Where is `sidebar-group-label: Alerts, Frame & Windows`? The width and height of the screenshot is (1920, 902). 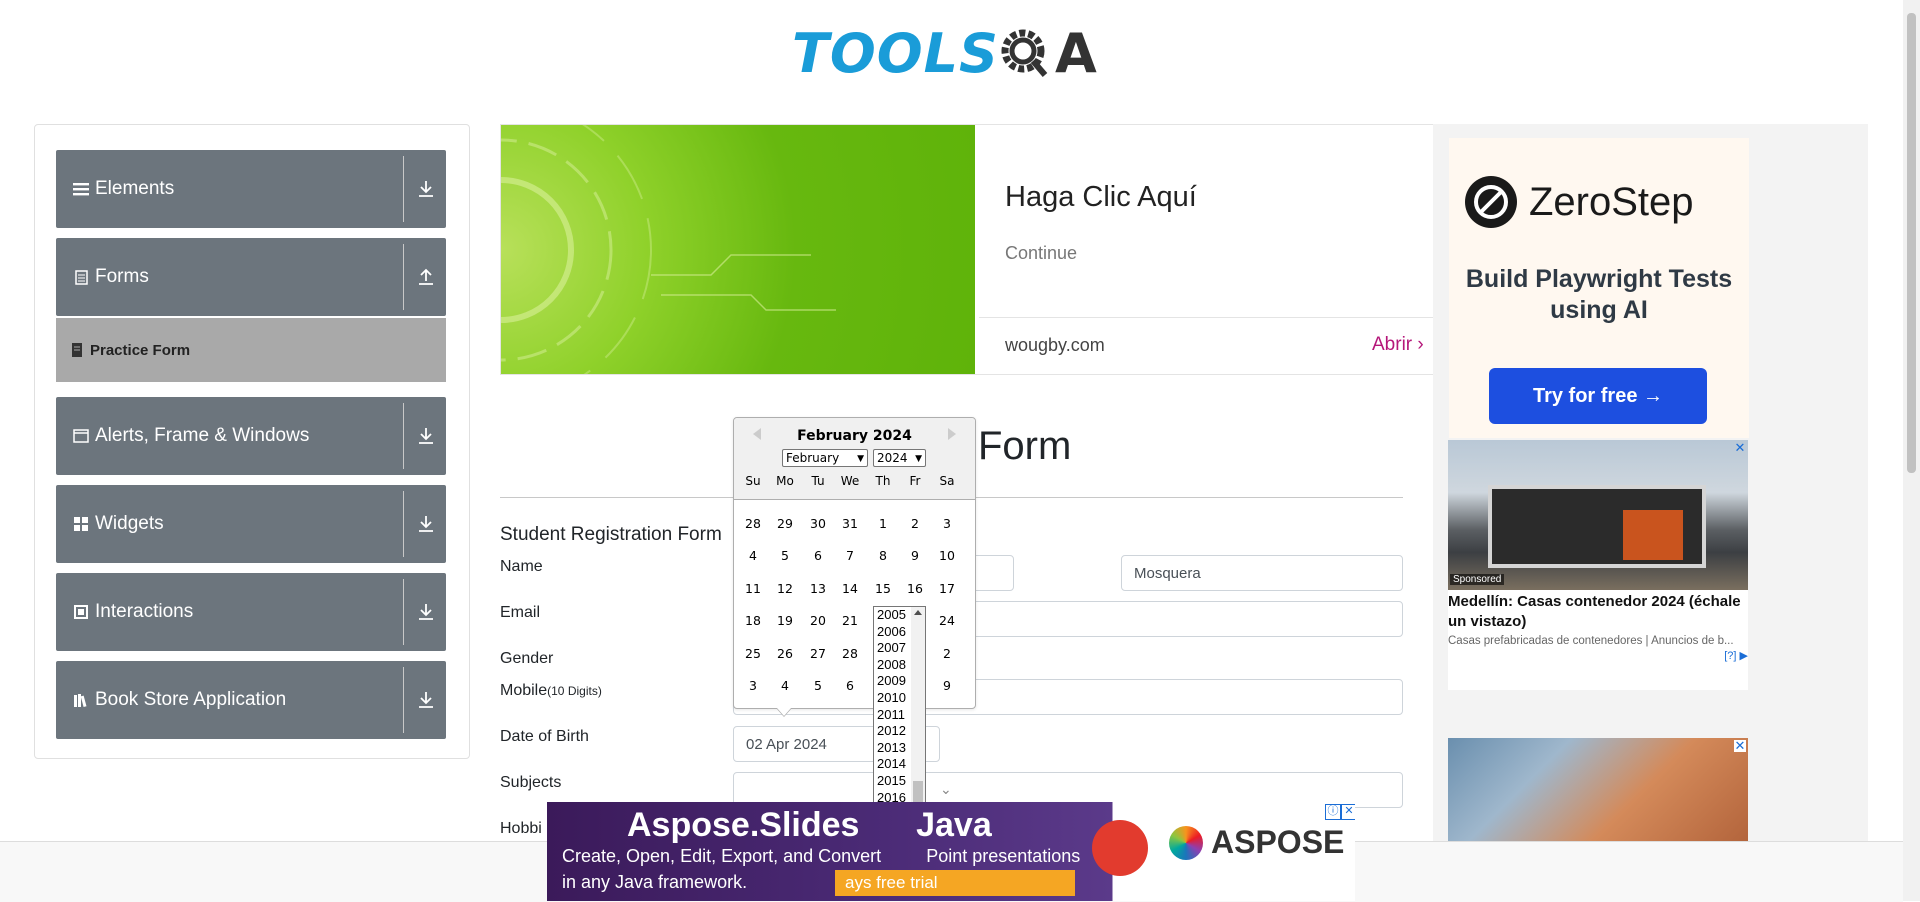
sidebar-group-label: Alerts, Frame & Windows is located at coordinates (202, 435).